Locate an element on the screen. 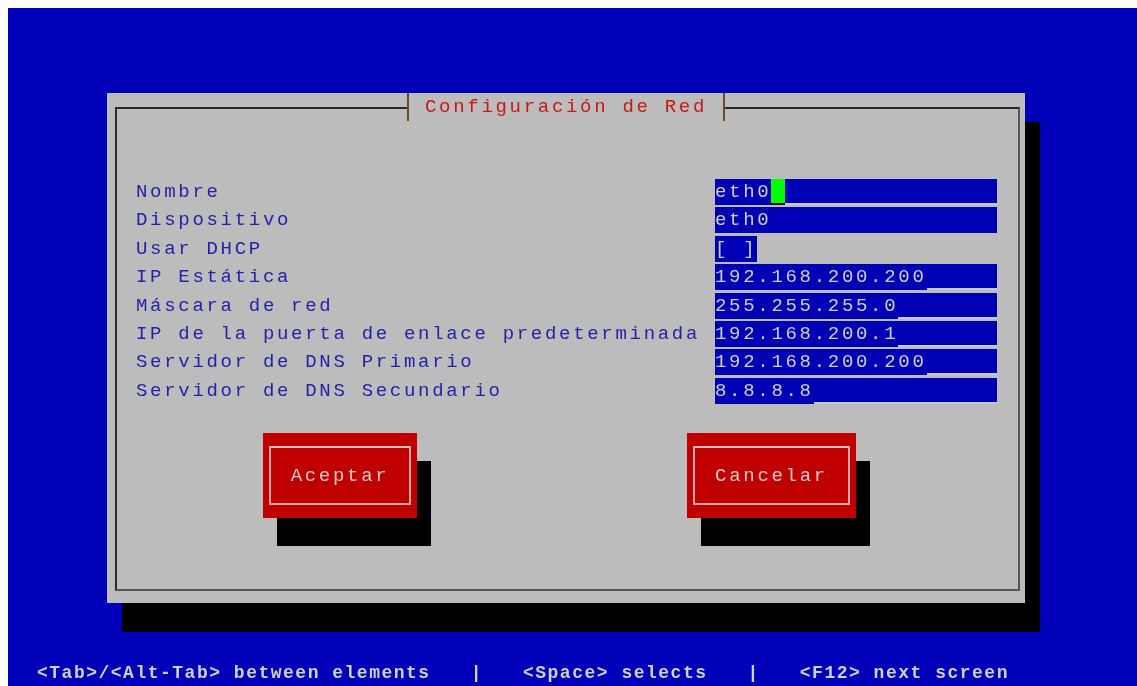 This screenshot has height=686, width=1137. key-hint: <F12> next screen is located at coordinates (904, 673).